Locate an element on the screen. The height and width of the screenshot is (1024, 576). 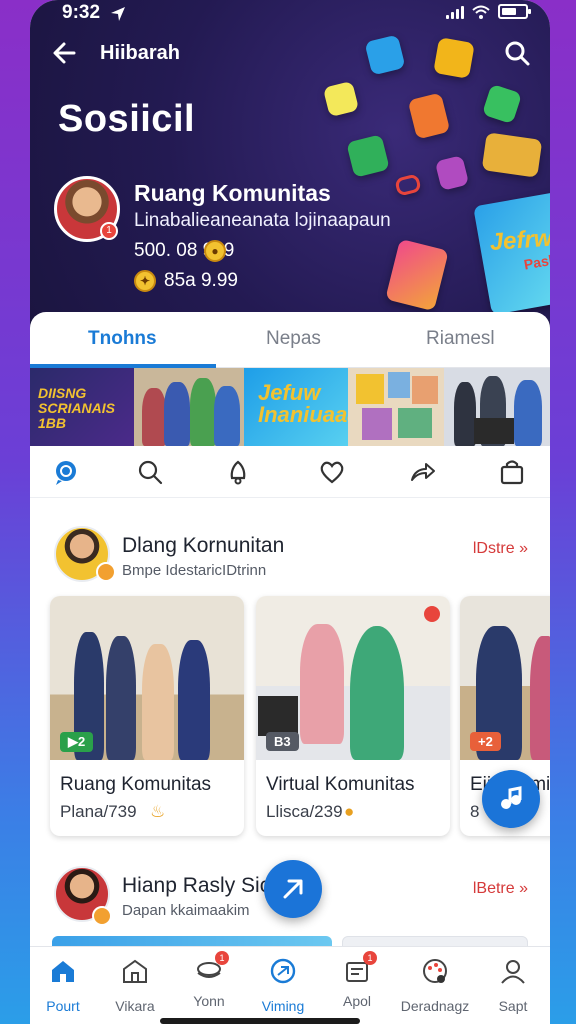
back-arrow-icon is located at coordinates (65, 53).